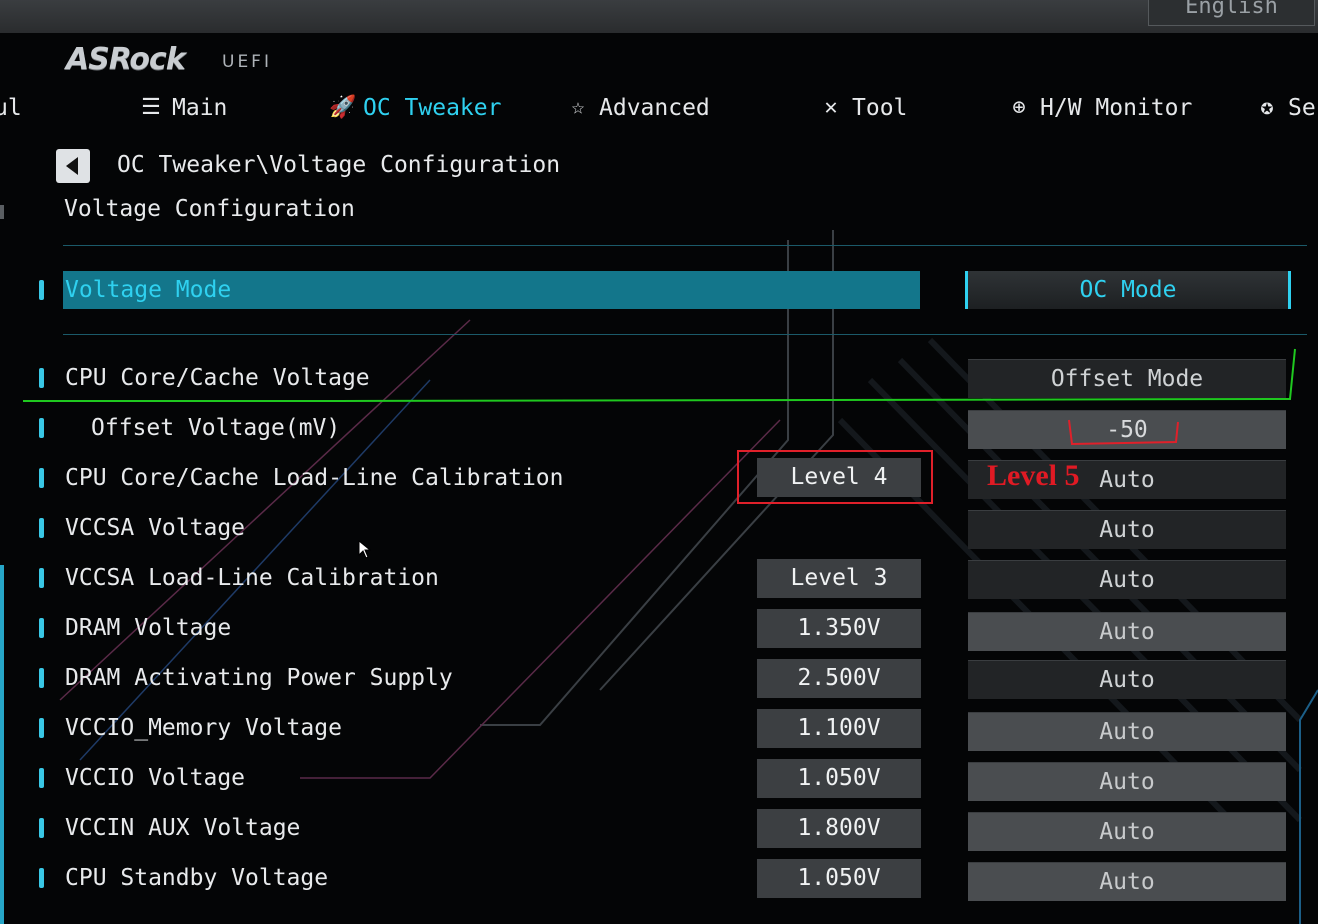 Image resolution: width=1318 pixels, height=924 pixels. I want to click on current-value-dram-voltage: 1.350V, so click(839, 628).